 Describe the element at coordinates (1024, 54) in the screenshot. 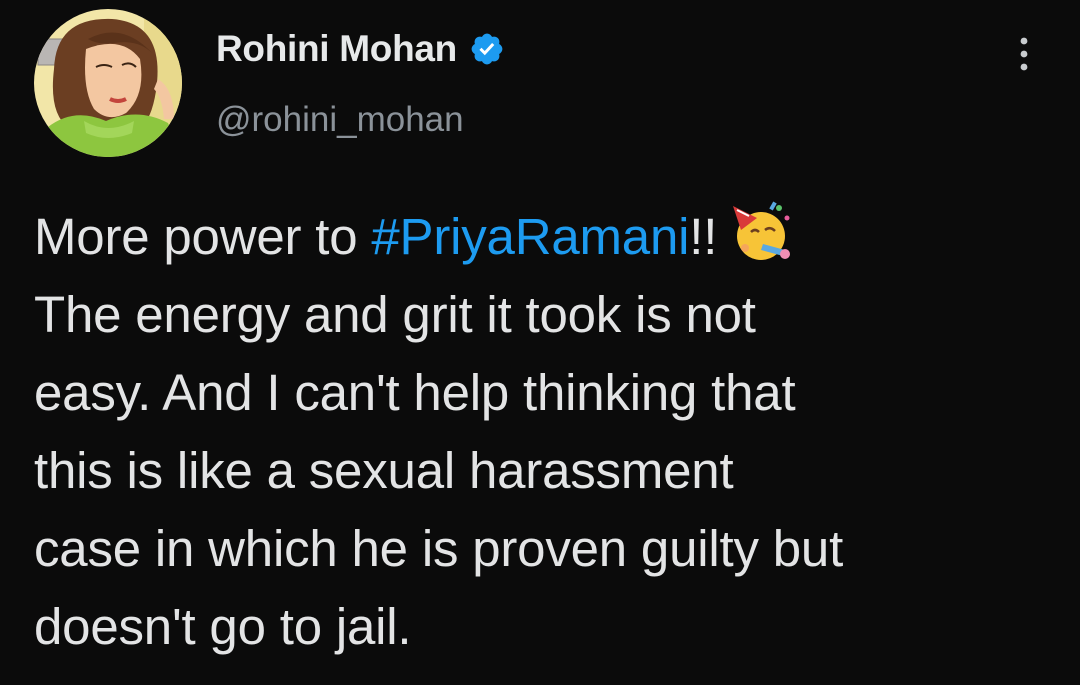

I see `more-options-icon` at that location.